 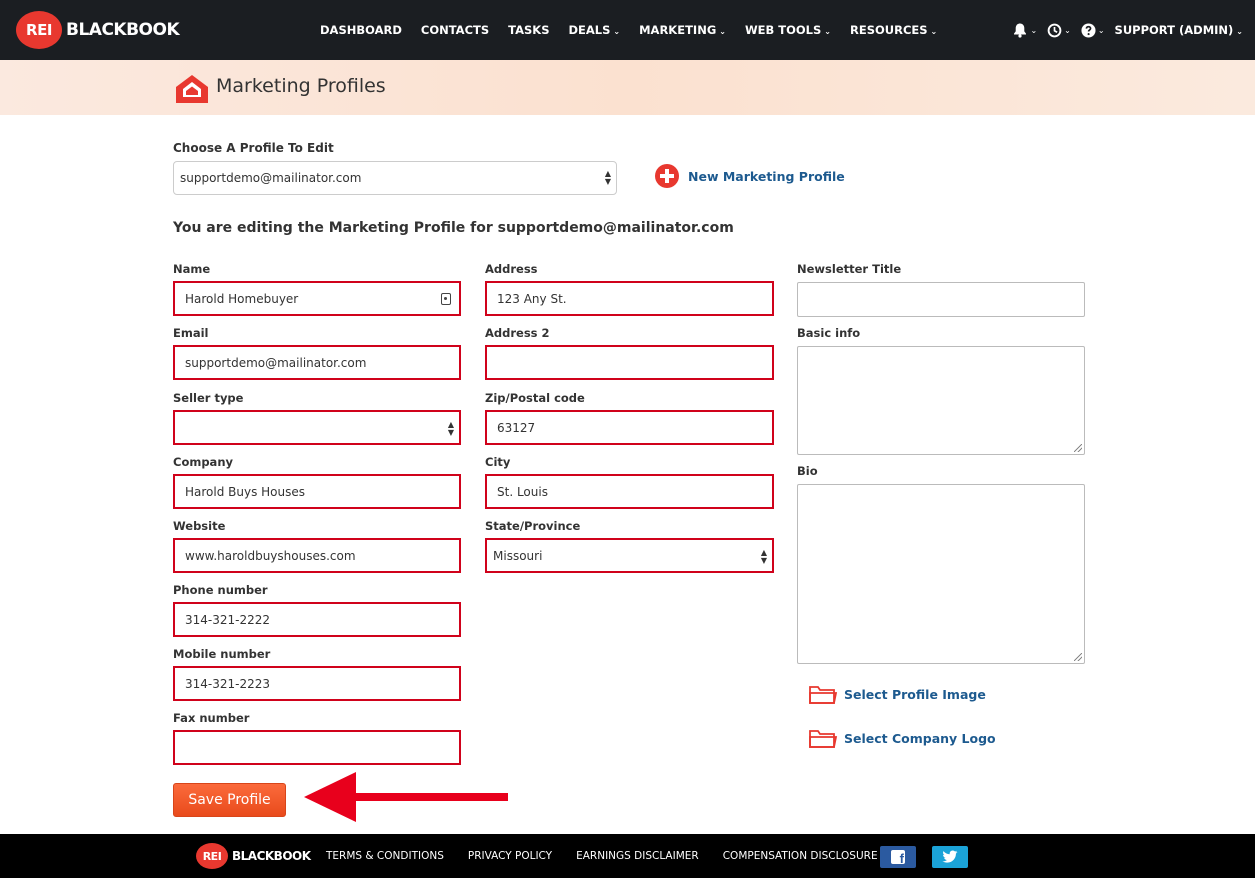 I want to click on city-label: City, so click(x=498, y=462).